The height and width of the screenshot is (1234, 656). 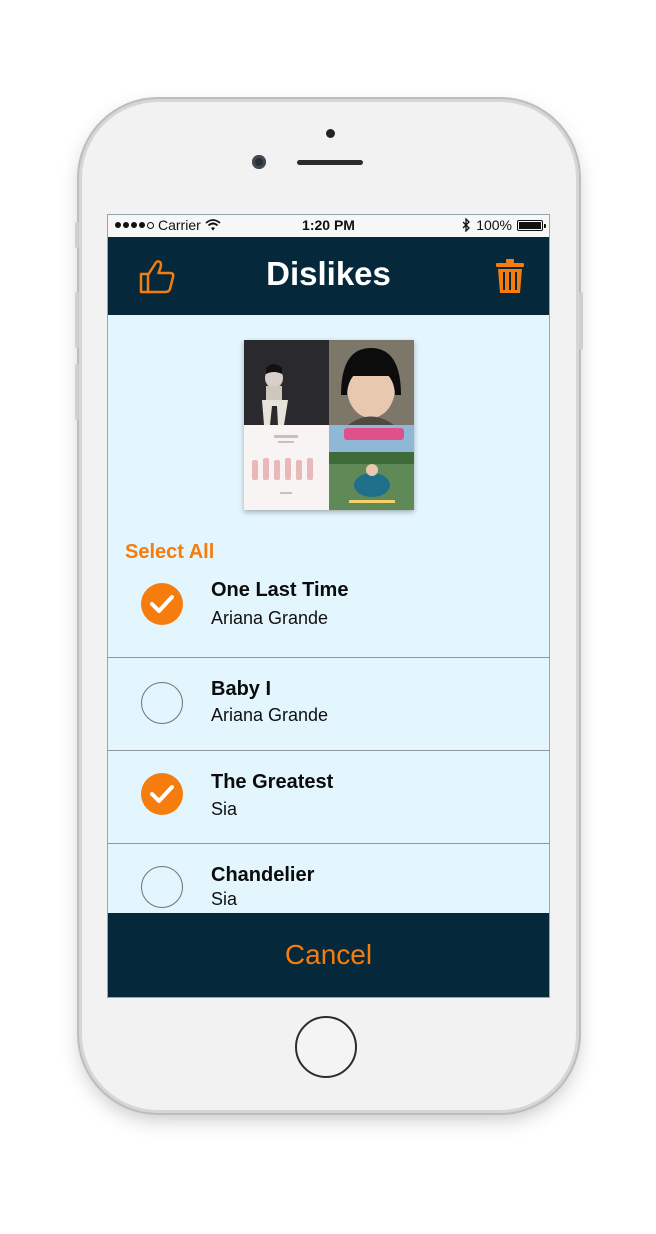 I want to click on volume-down-button, so click(x=77, y=392).